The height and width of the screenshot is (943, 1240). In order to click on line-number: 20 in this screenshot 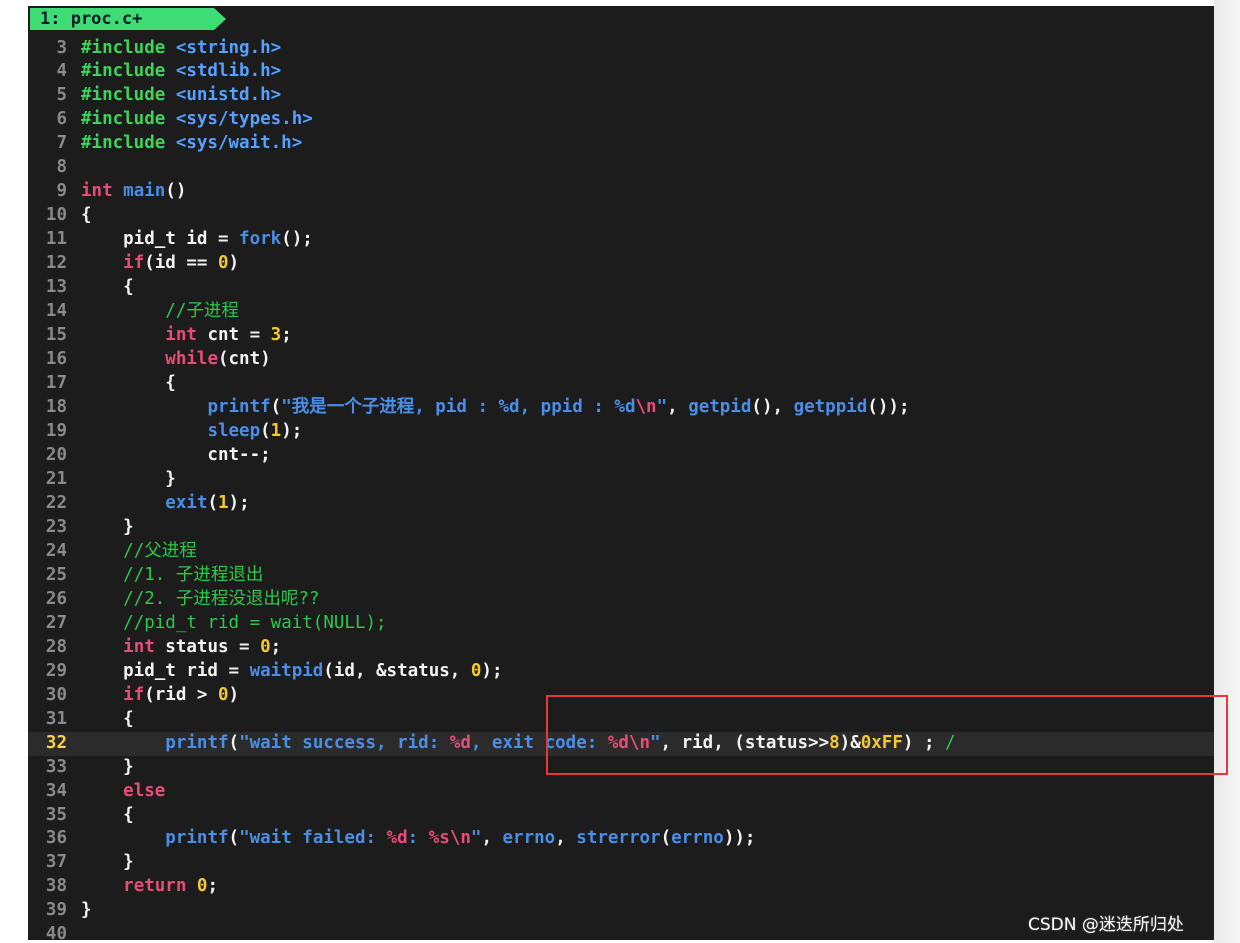, I will do `click(56, 454)`.